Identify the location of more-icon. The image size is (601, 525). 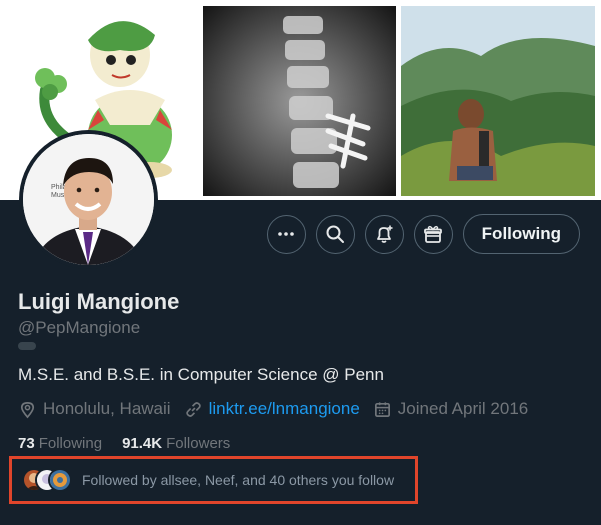
(286, 234).